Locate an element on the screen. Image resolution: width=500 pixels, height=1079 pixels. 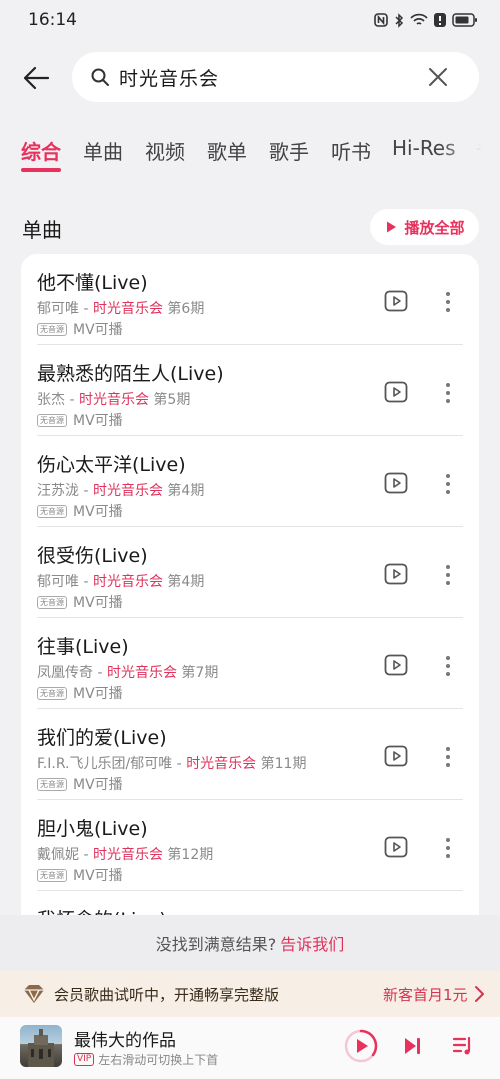
tab-playlists: 歌单 is located at coordinates (227, 150).